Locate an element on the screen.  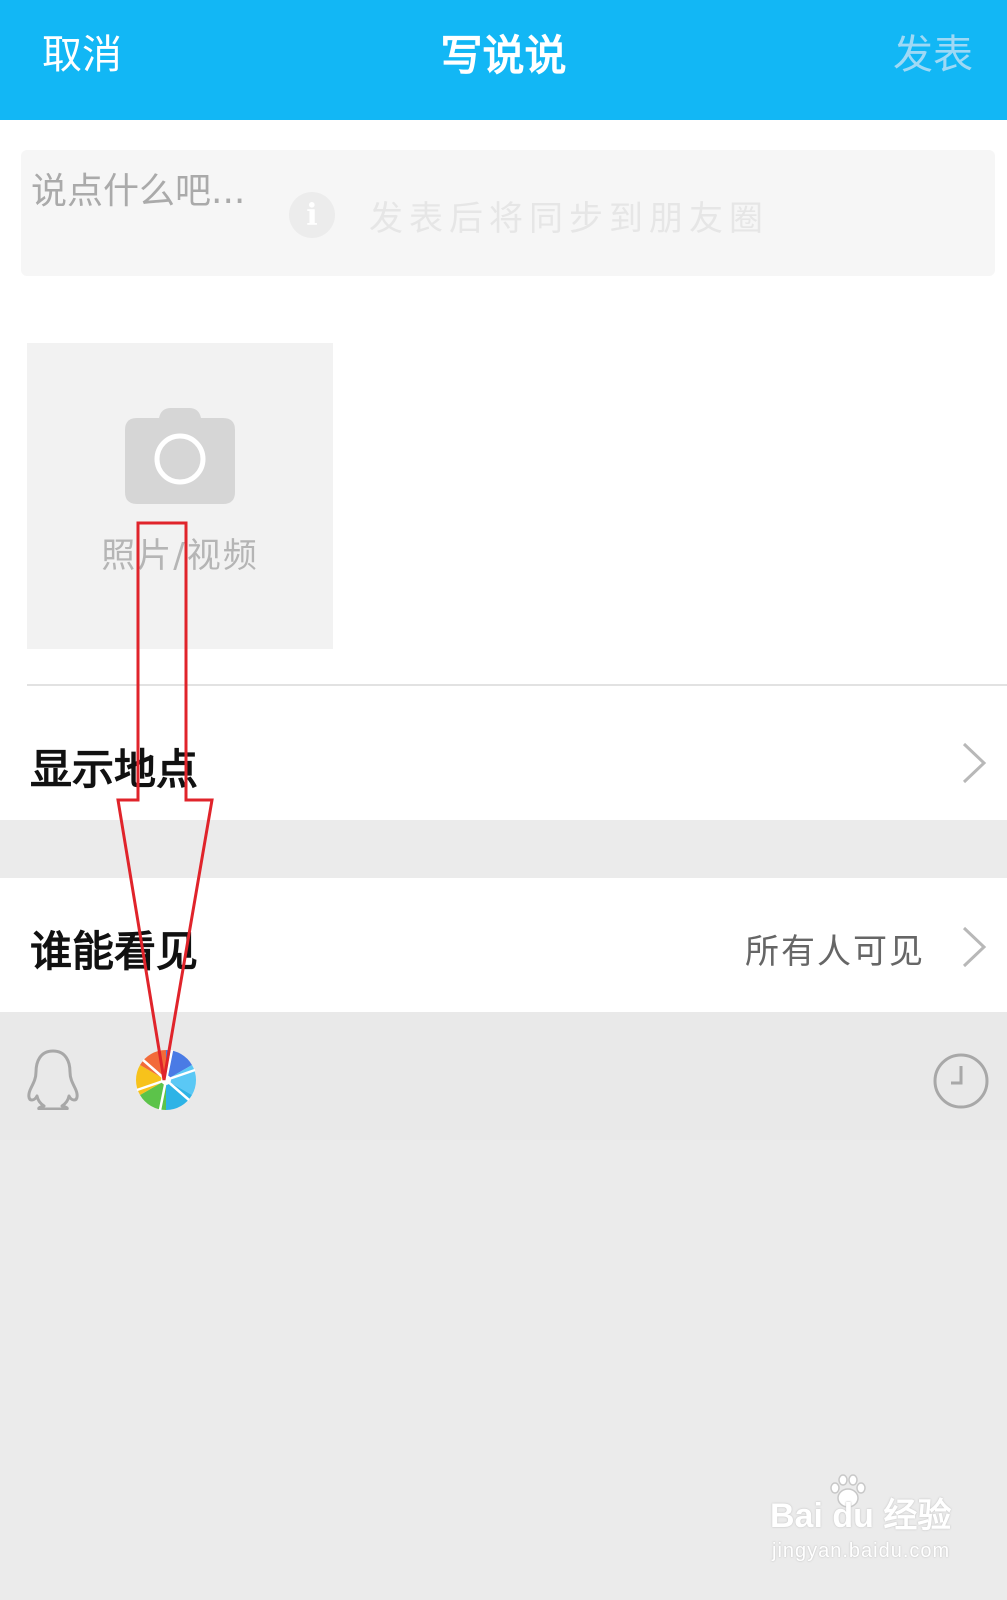
divider is located at coordinates (517, 685).